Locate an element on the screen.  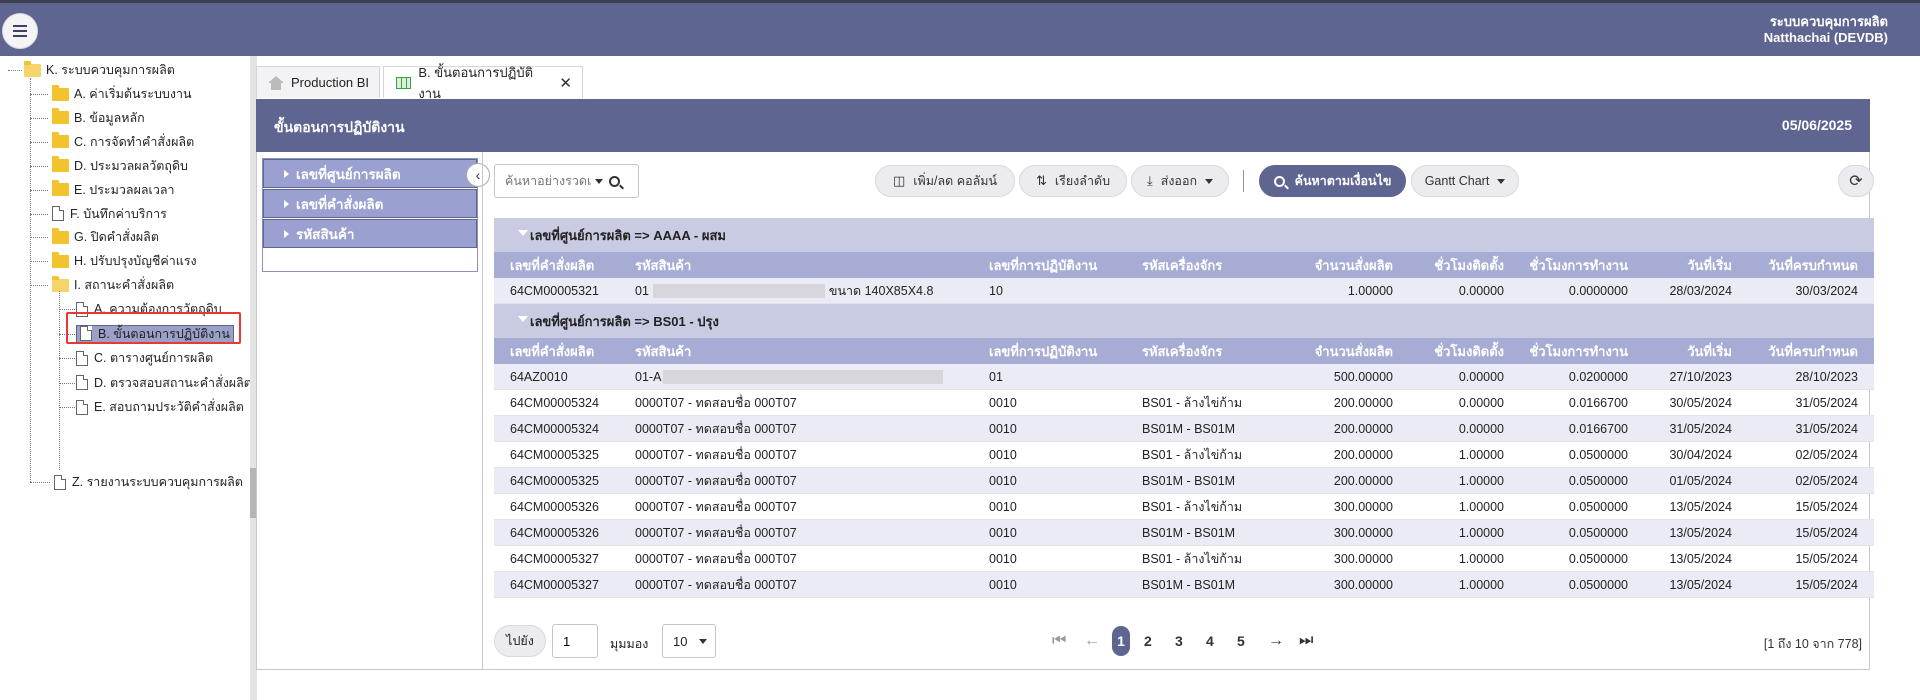
search-input is located at coordinates (548, 181).